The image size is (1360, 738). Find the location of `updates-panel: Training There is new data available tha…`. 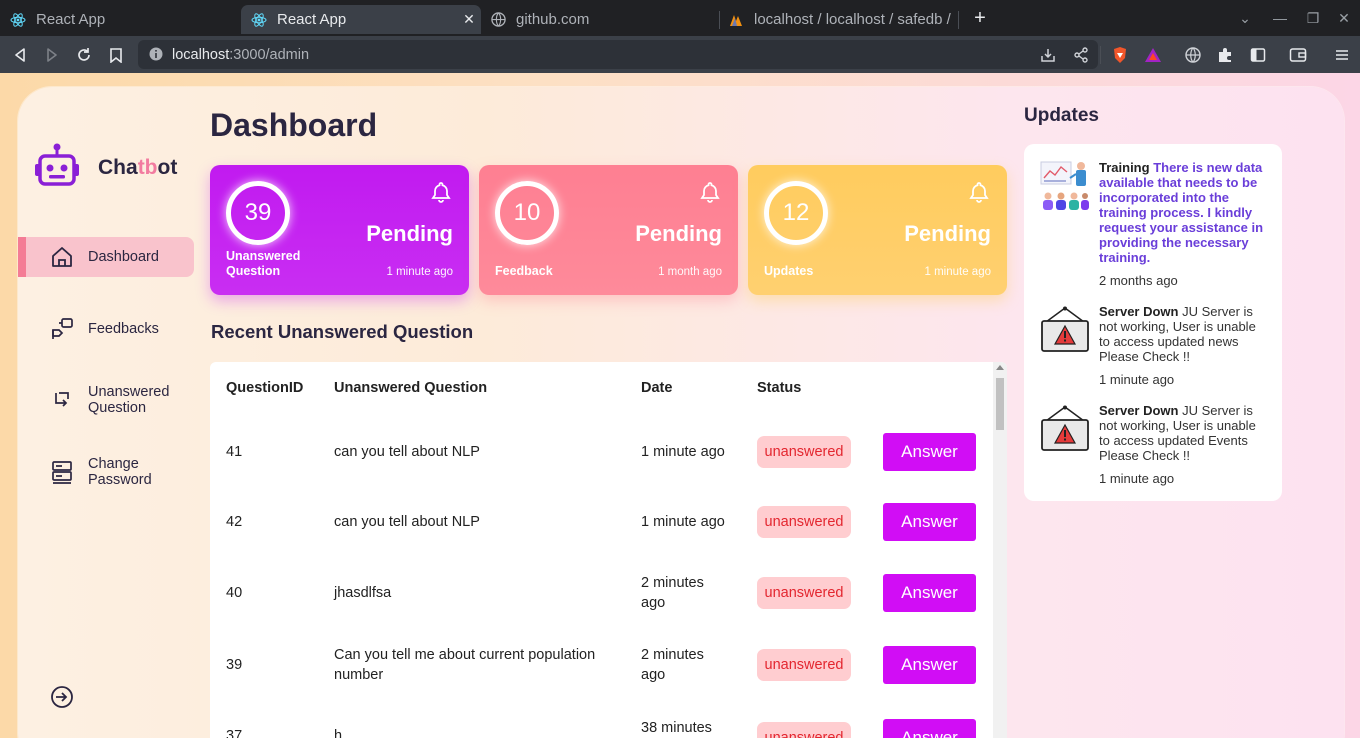

updates-panel: Training There is new data available tha… is located at coordinates (1153, 322).